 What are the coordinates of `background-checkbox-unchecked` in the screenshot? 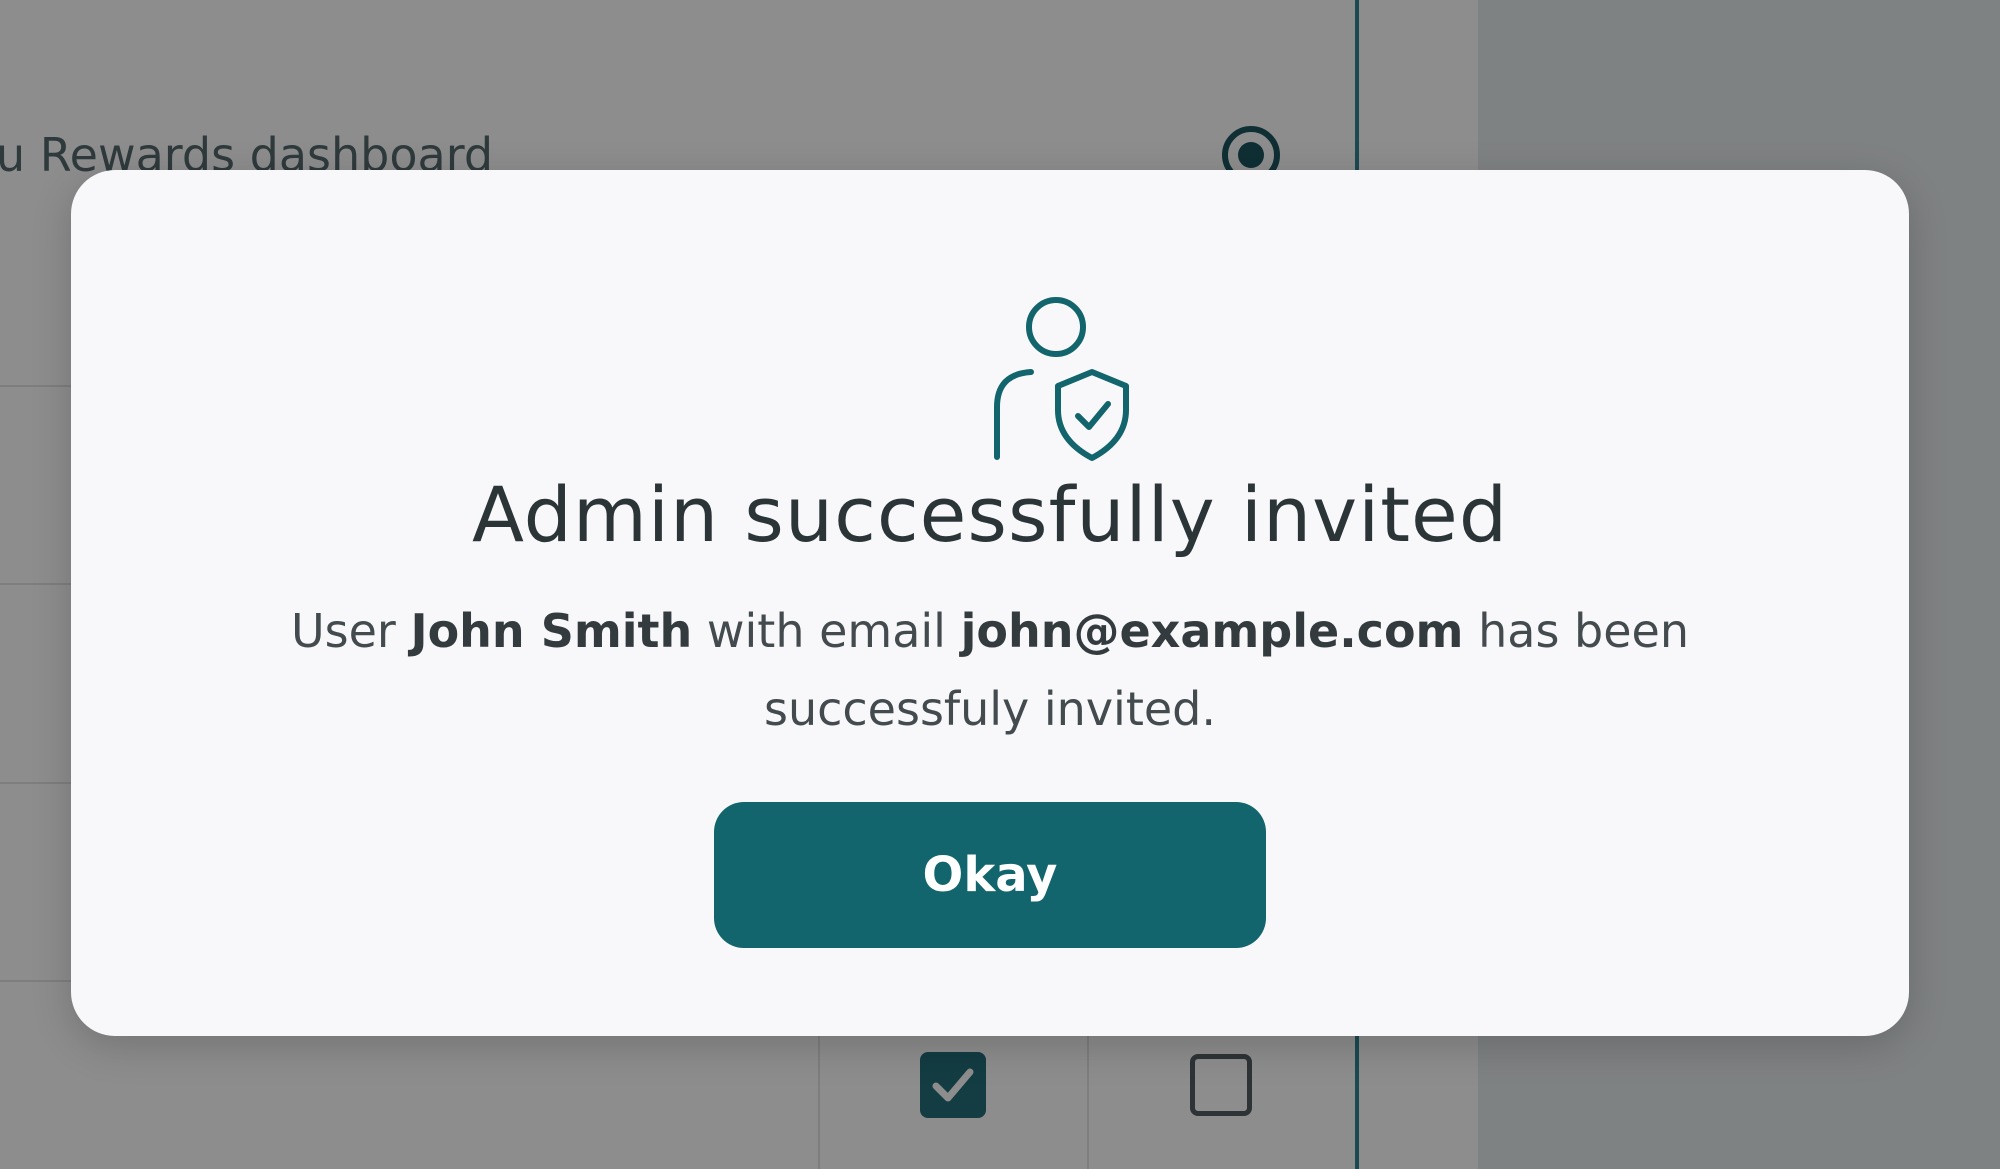 It's located at (1221, 1085).